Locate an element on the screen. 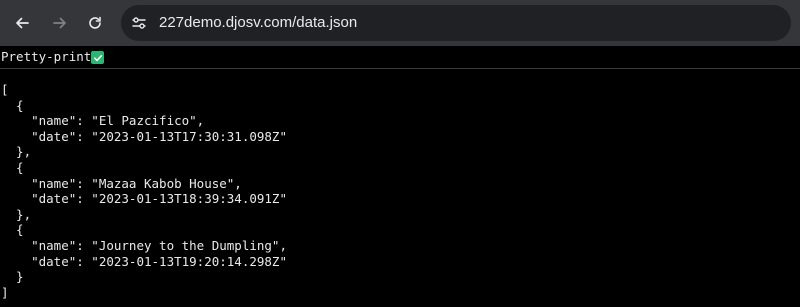  address-bar: 227demo.djosv.com/data.json is located at coordinates (456, 23).